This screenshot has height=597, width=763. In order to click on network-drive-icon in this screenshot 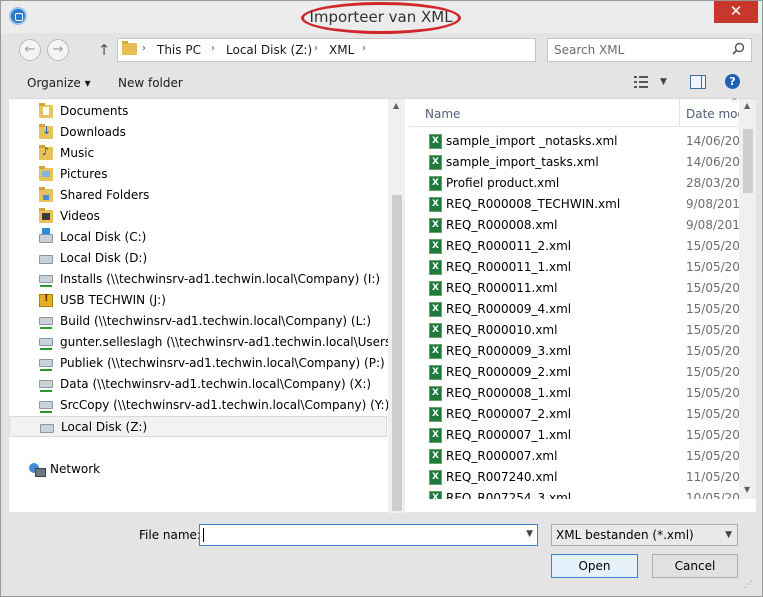, I will do `click(46, 344)`.